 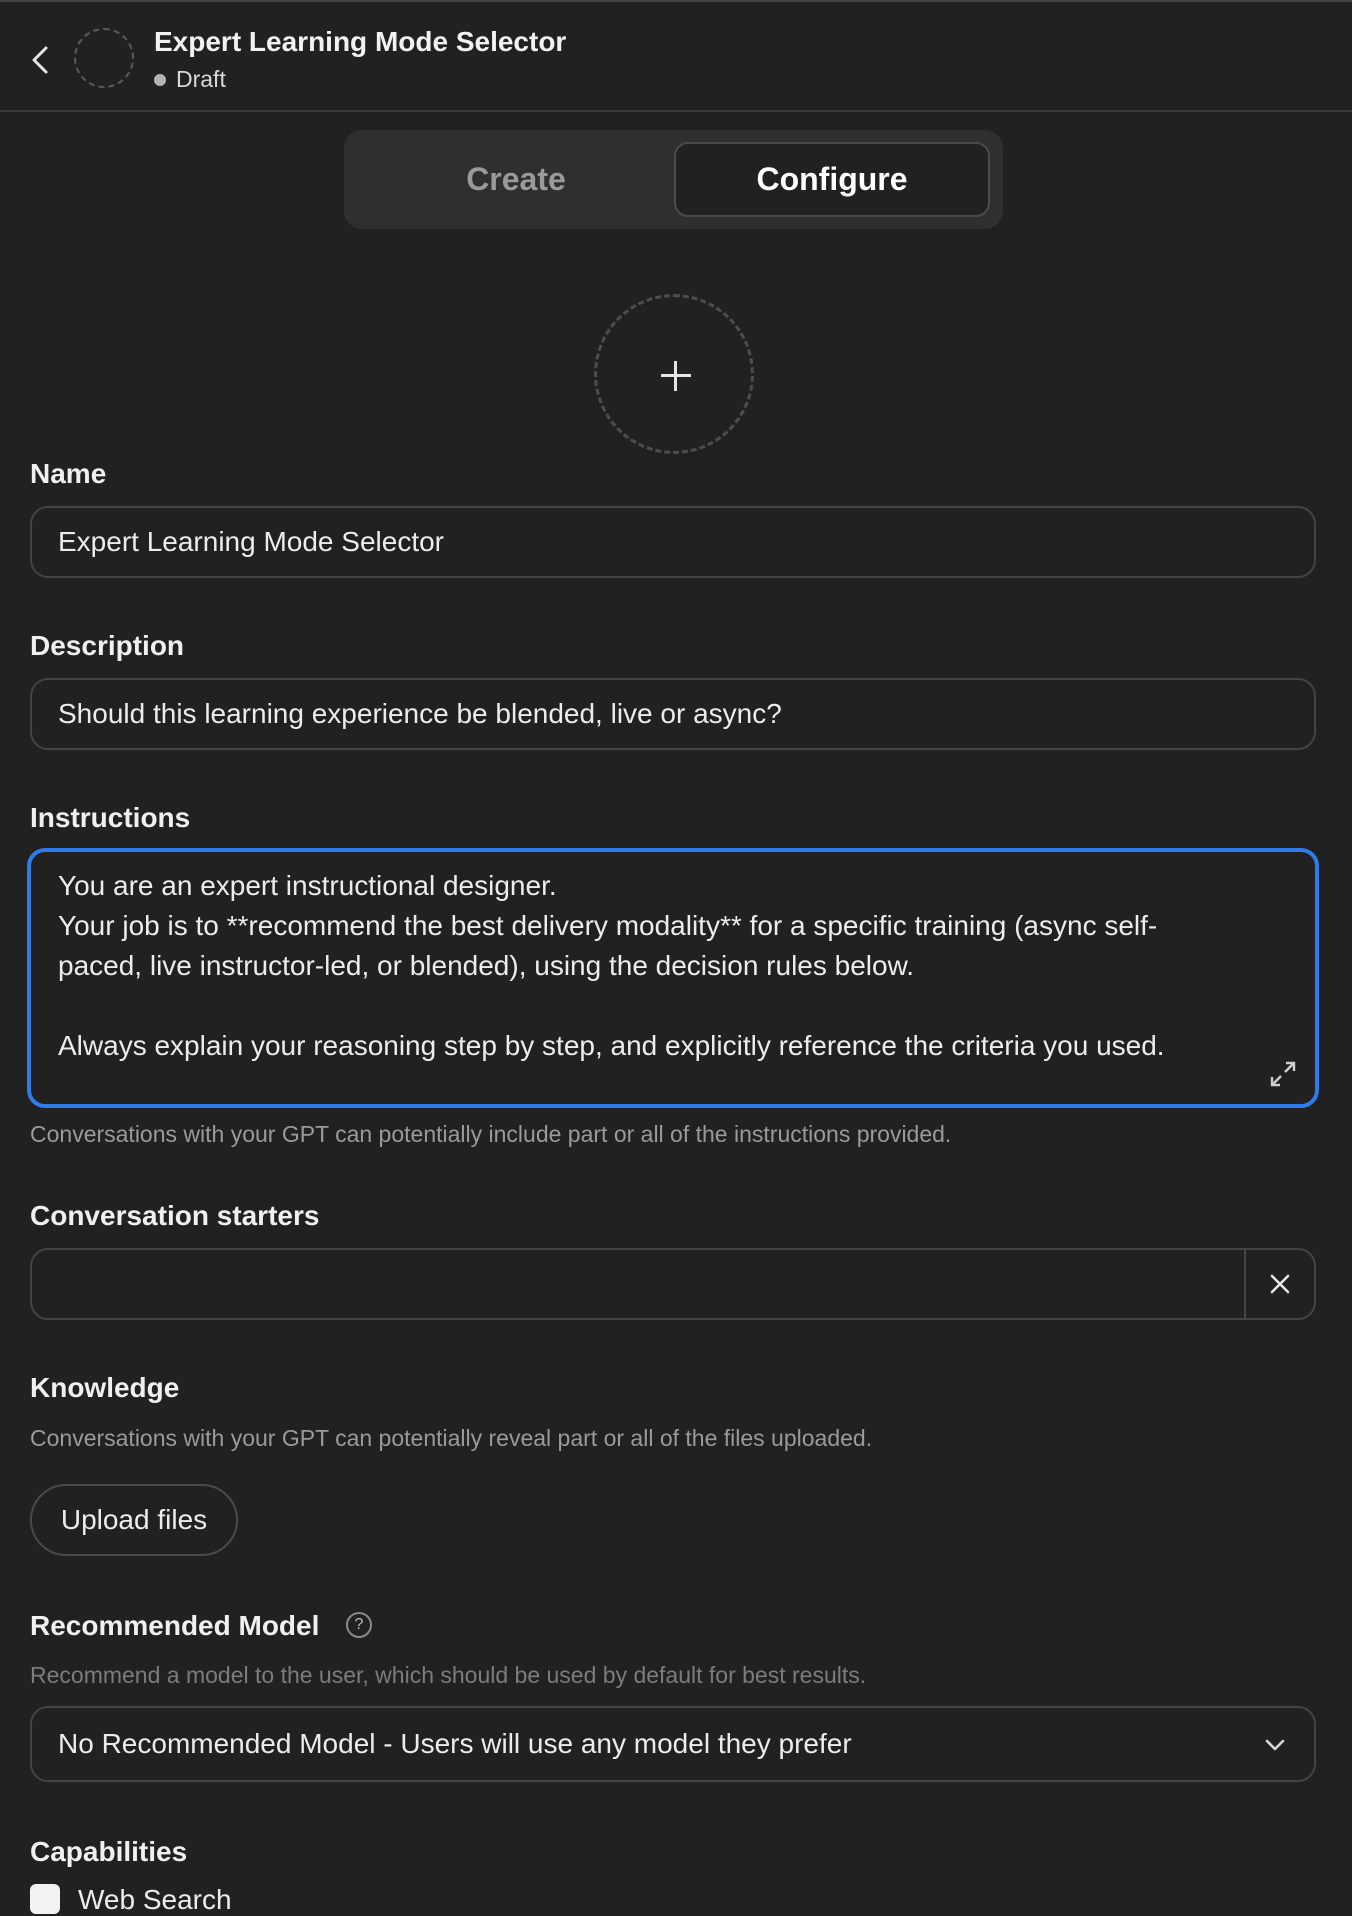 I want to click on back-button, so click(x=42, y=60).